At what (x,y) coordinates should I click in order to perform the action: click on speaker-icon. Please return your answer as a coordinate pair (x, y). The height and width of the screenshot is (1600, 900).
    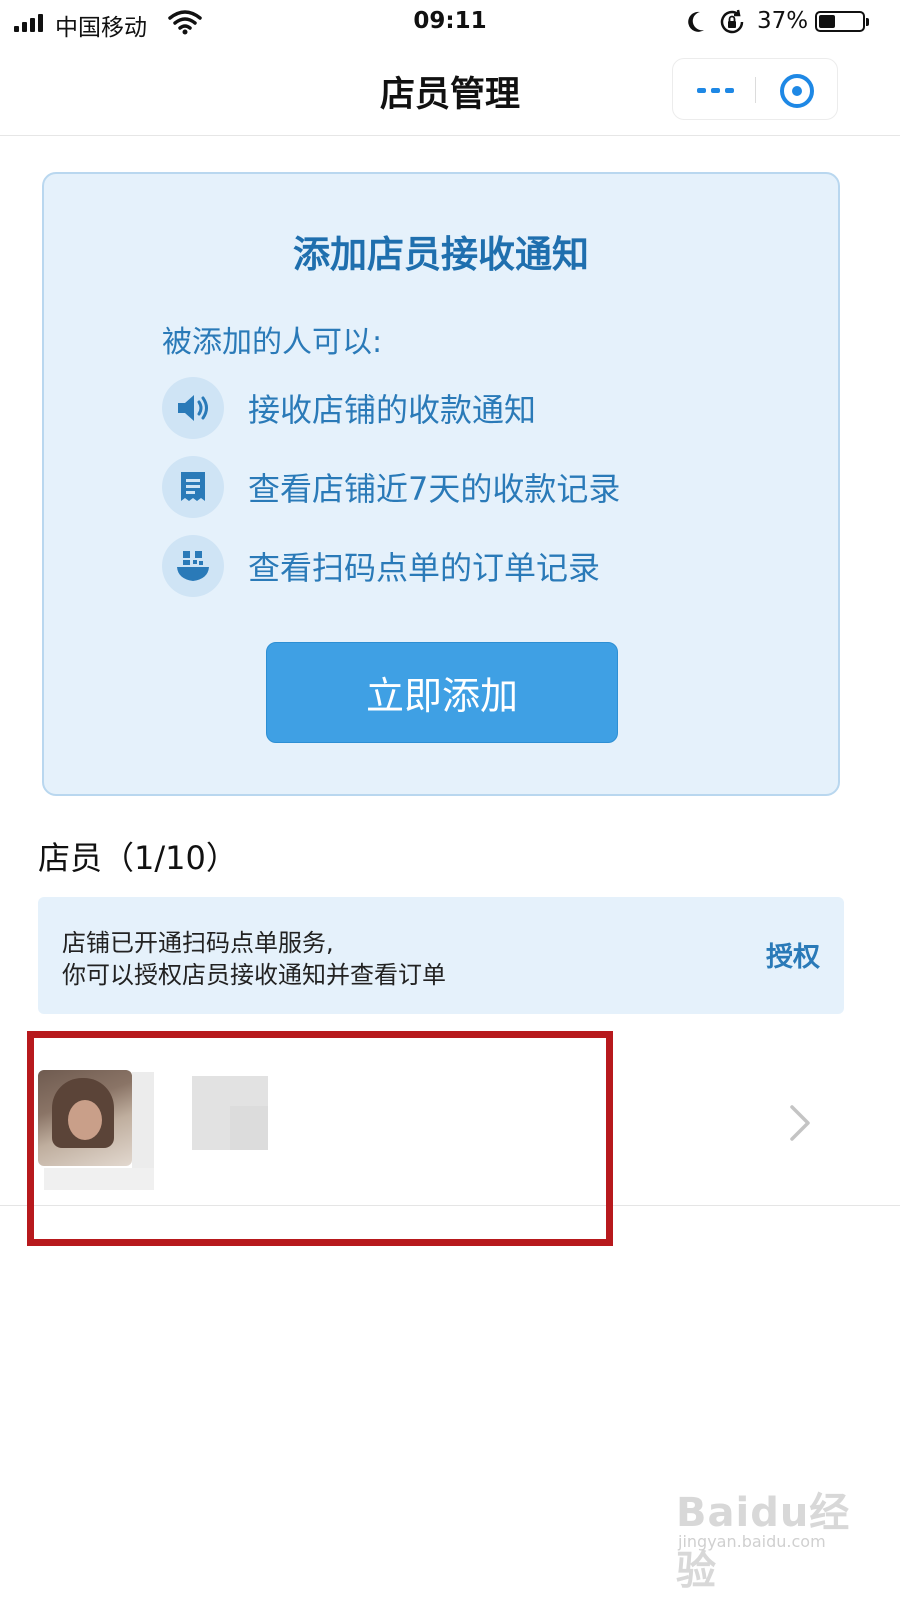
    Looking at the image, I should click on (193, 408).